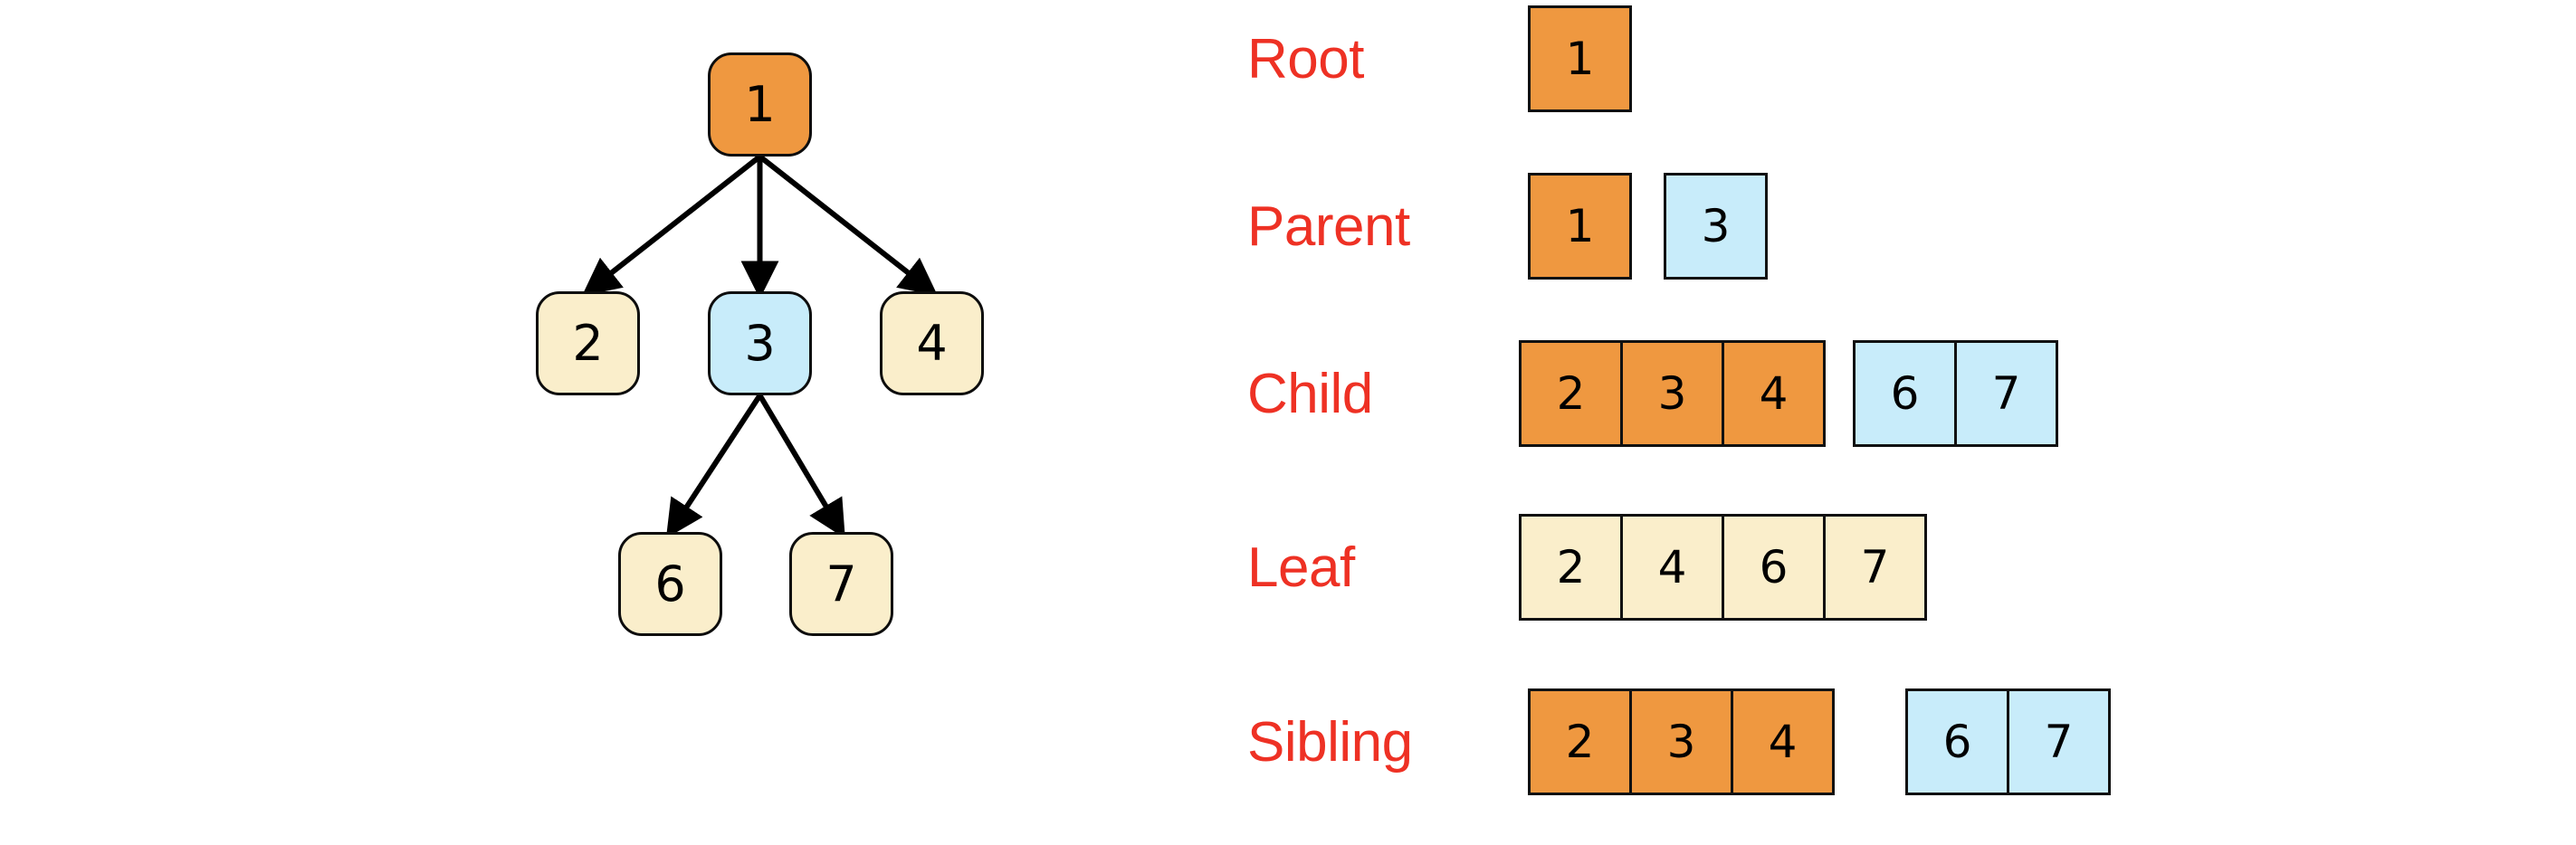 The image size is (2576, 845). I want to click on tree-node-label: 6, so click(670, 583).